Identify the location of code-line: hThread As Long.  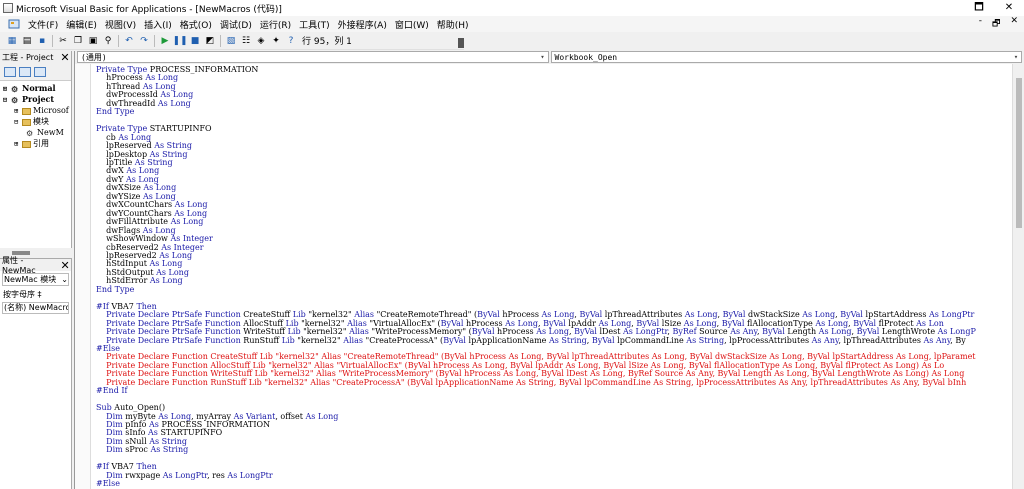
(536, 86).